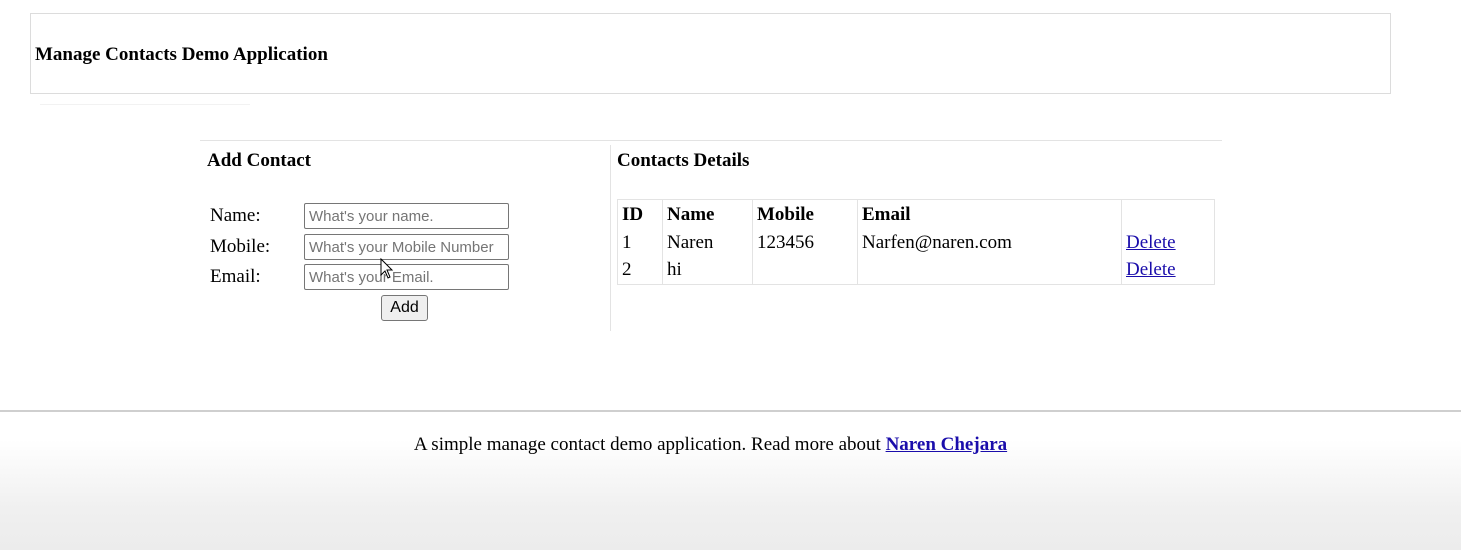 The width and height of the screenshot is (1461, 550). I want to click on add-button: Add, so click(404, 308).